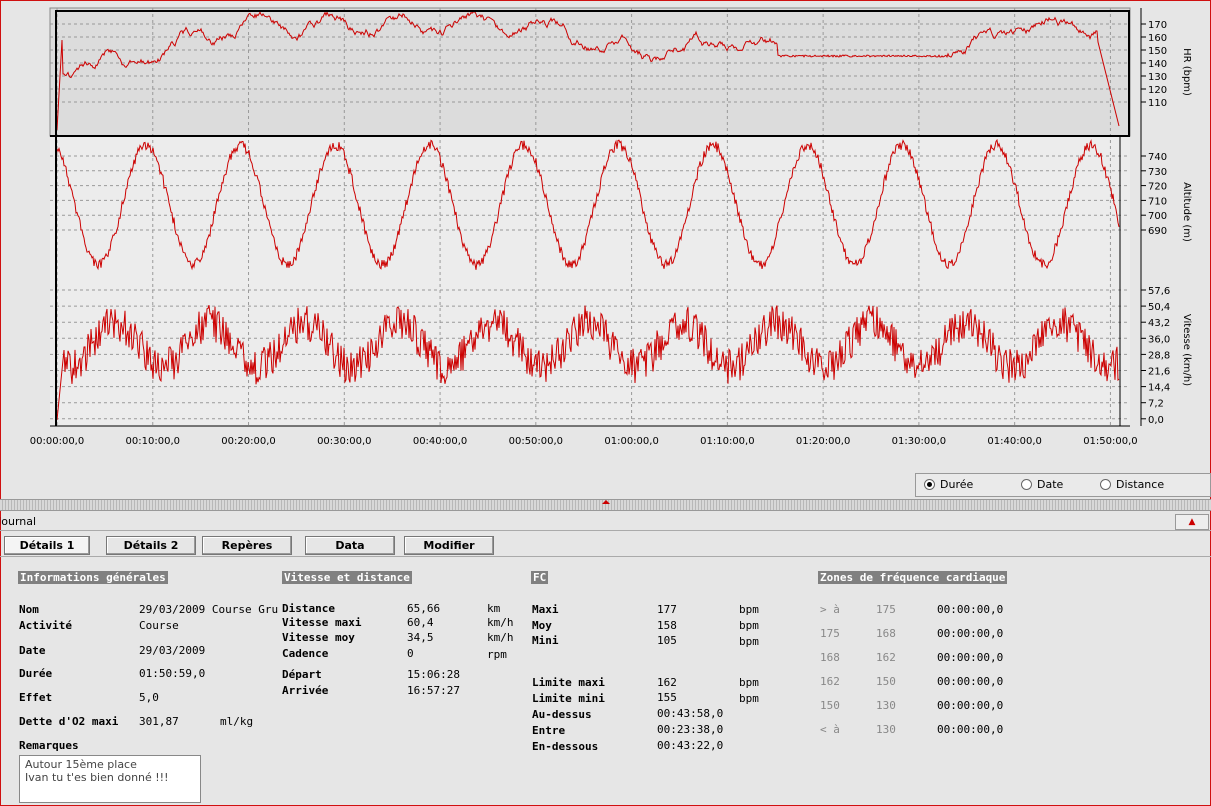 The width and height of the screenshot is (1211, 806). What do you see at coordinates (1140, 484) in the screenshot?
I see `radio-label: Distance` at bounding box center [1140, 484].